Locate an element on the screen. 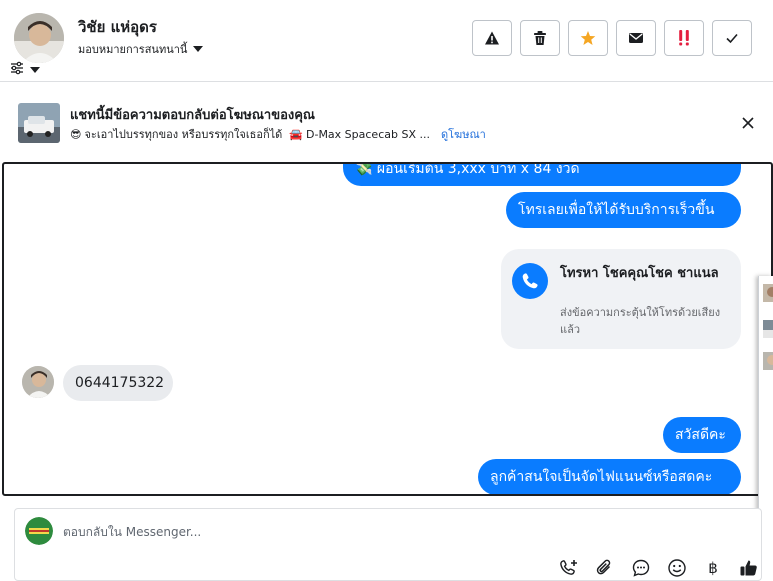 This screenshot has height=581, width=773. warning-icon is located at coordinates (492, 38).